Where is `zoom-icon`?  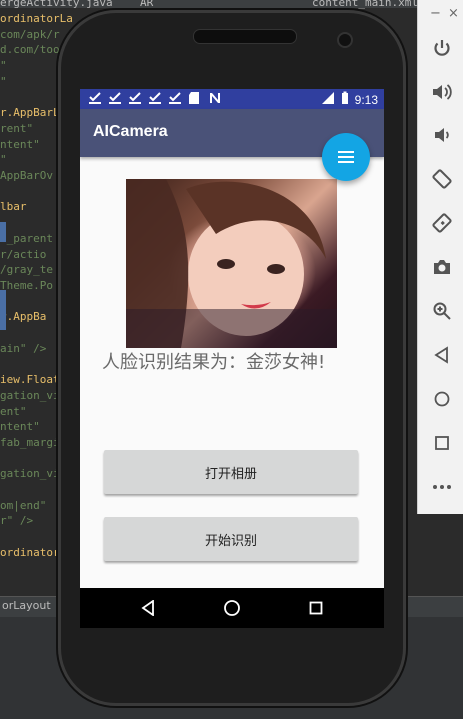
zoom-icon is located at coordinates (442, 311).